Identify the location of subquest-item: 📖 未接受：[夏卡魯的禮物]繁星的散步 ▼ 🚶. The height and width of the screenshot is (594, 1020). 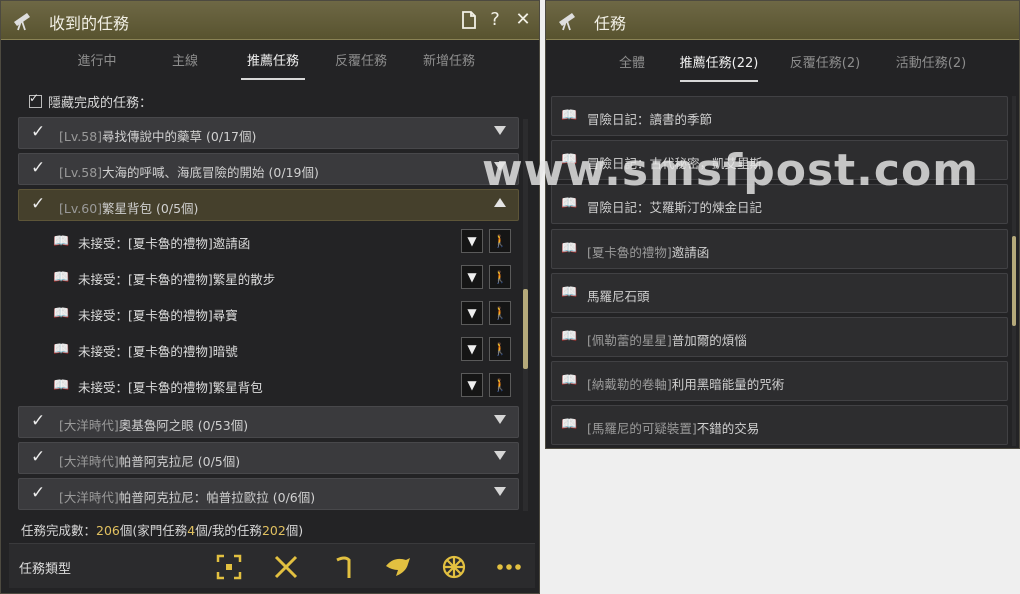
(283, 278).